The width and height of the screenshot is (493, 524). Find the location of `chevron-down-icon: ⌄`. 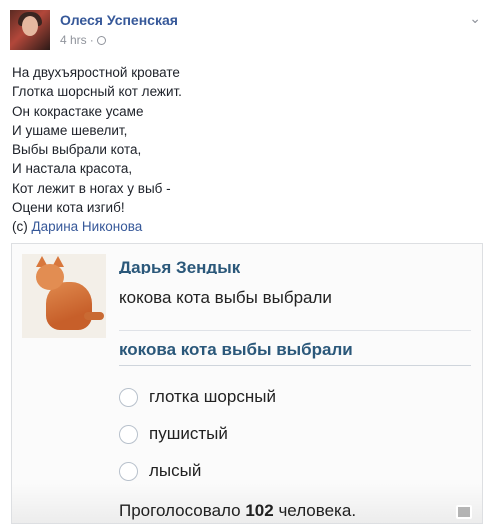

chevron-down-icon: ⌄ is located at coordinates (475, 18).